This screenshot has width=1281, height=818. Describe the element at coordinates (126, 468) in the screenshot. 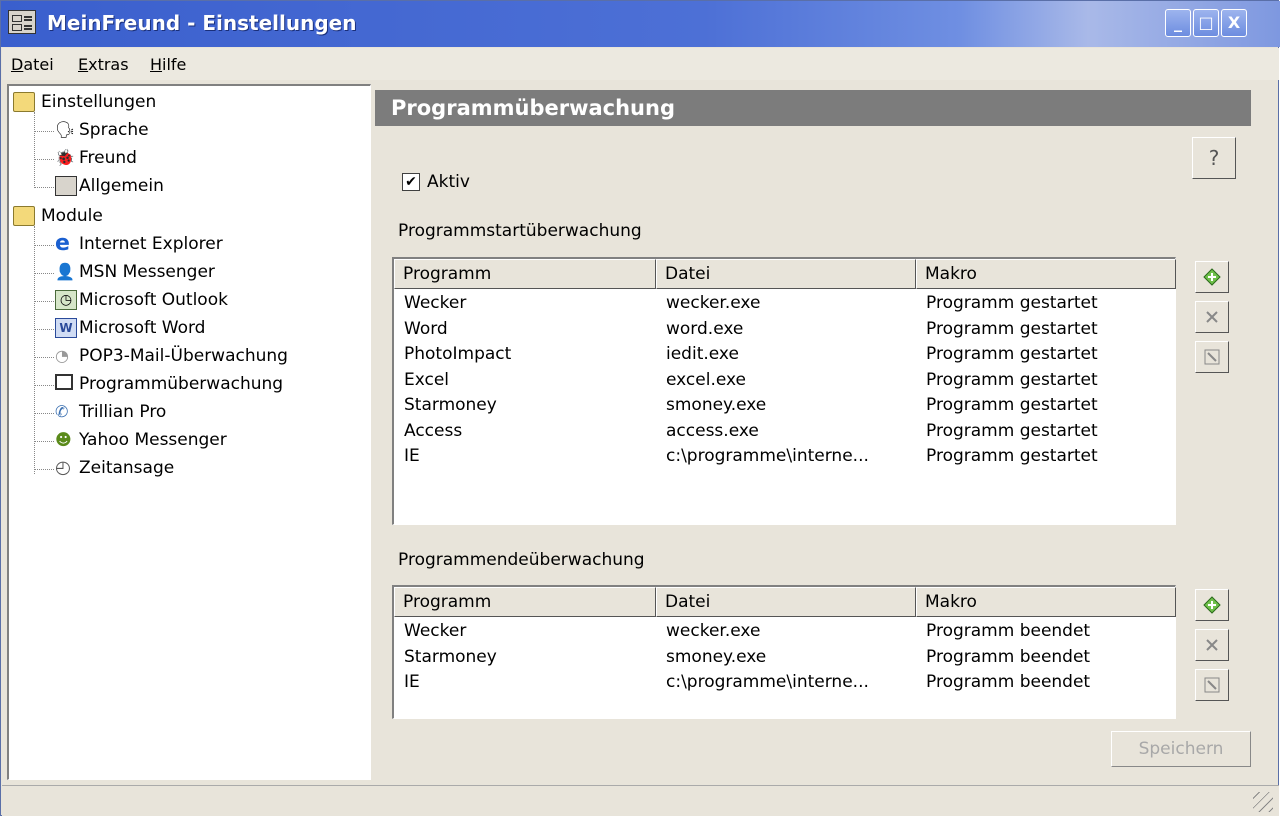

I see `tree-item-zeitansage: Zeitansage` at that location.